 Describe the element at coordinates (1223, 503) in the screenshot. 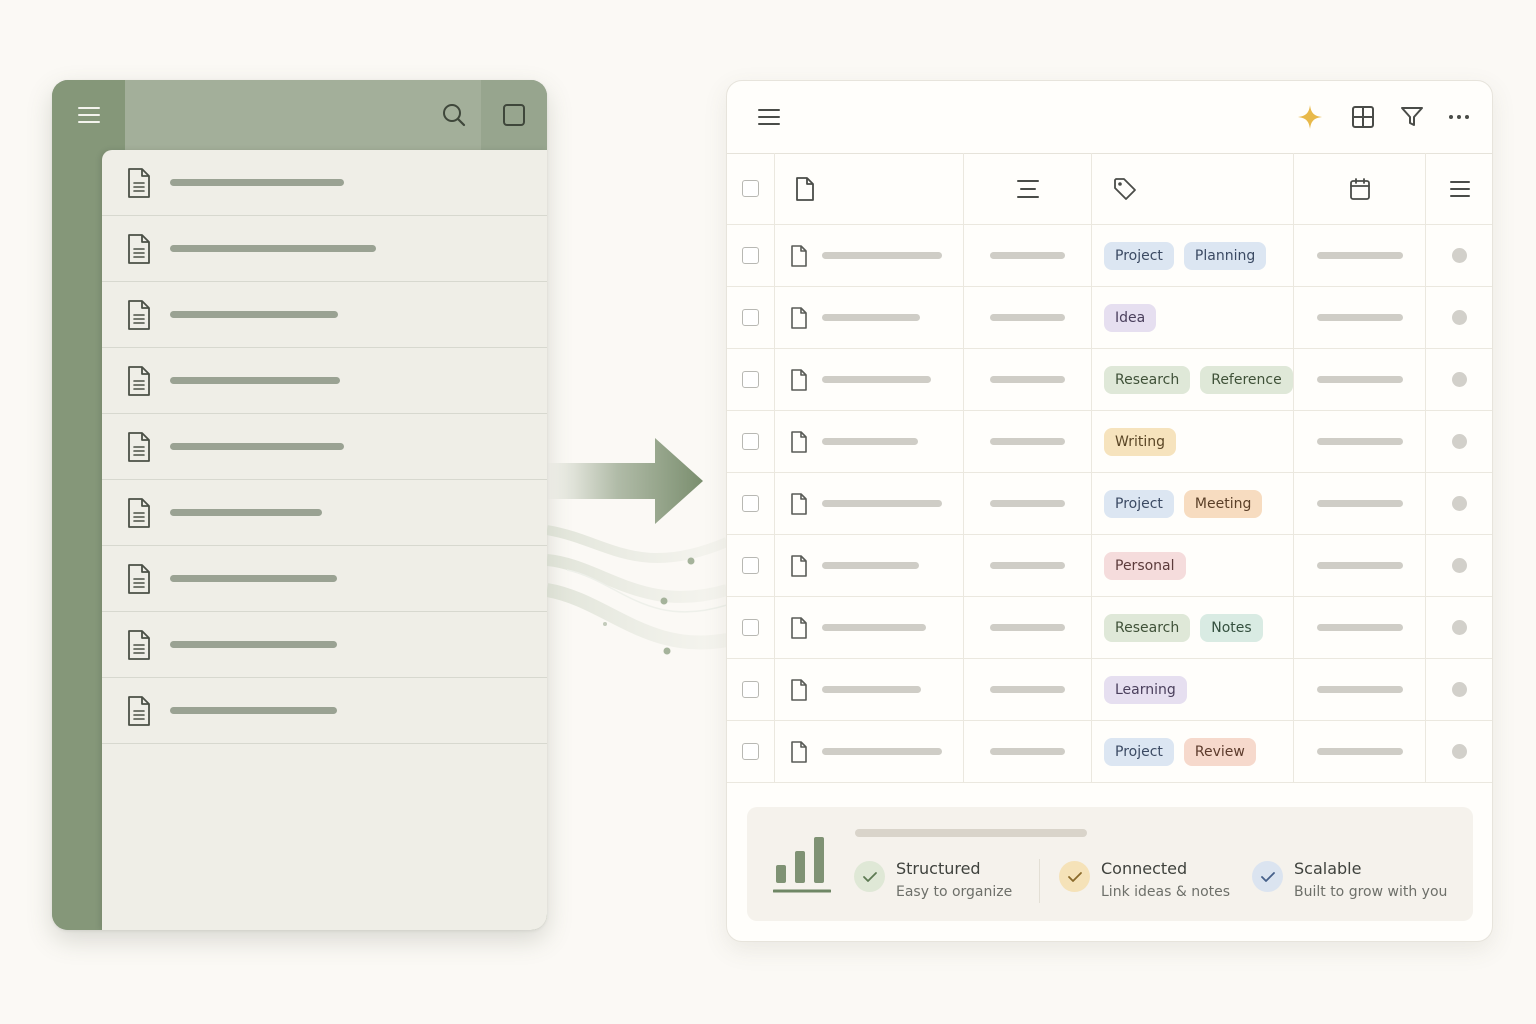

I see `tag-chip: Meeting` at that location.